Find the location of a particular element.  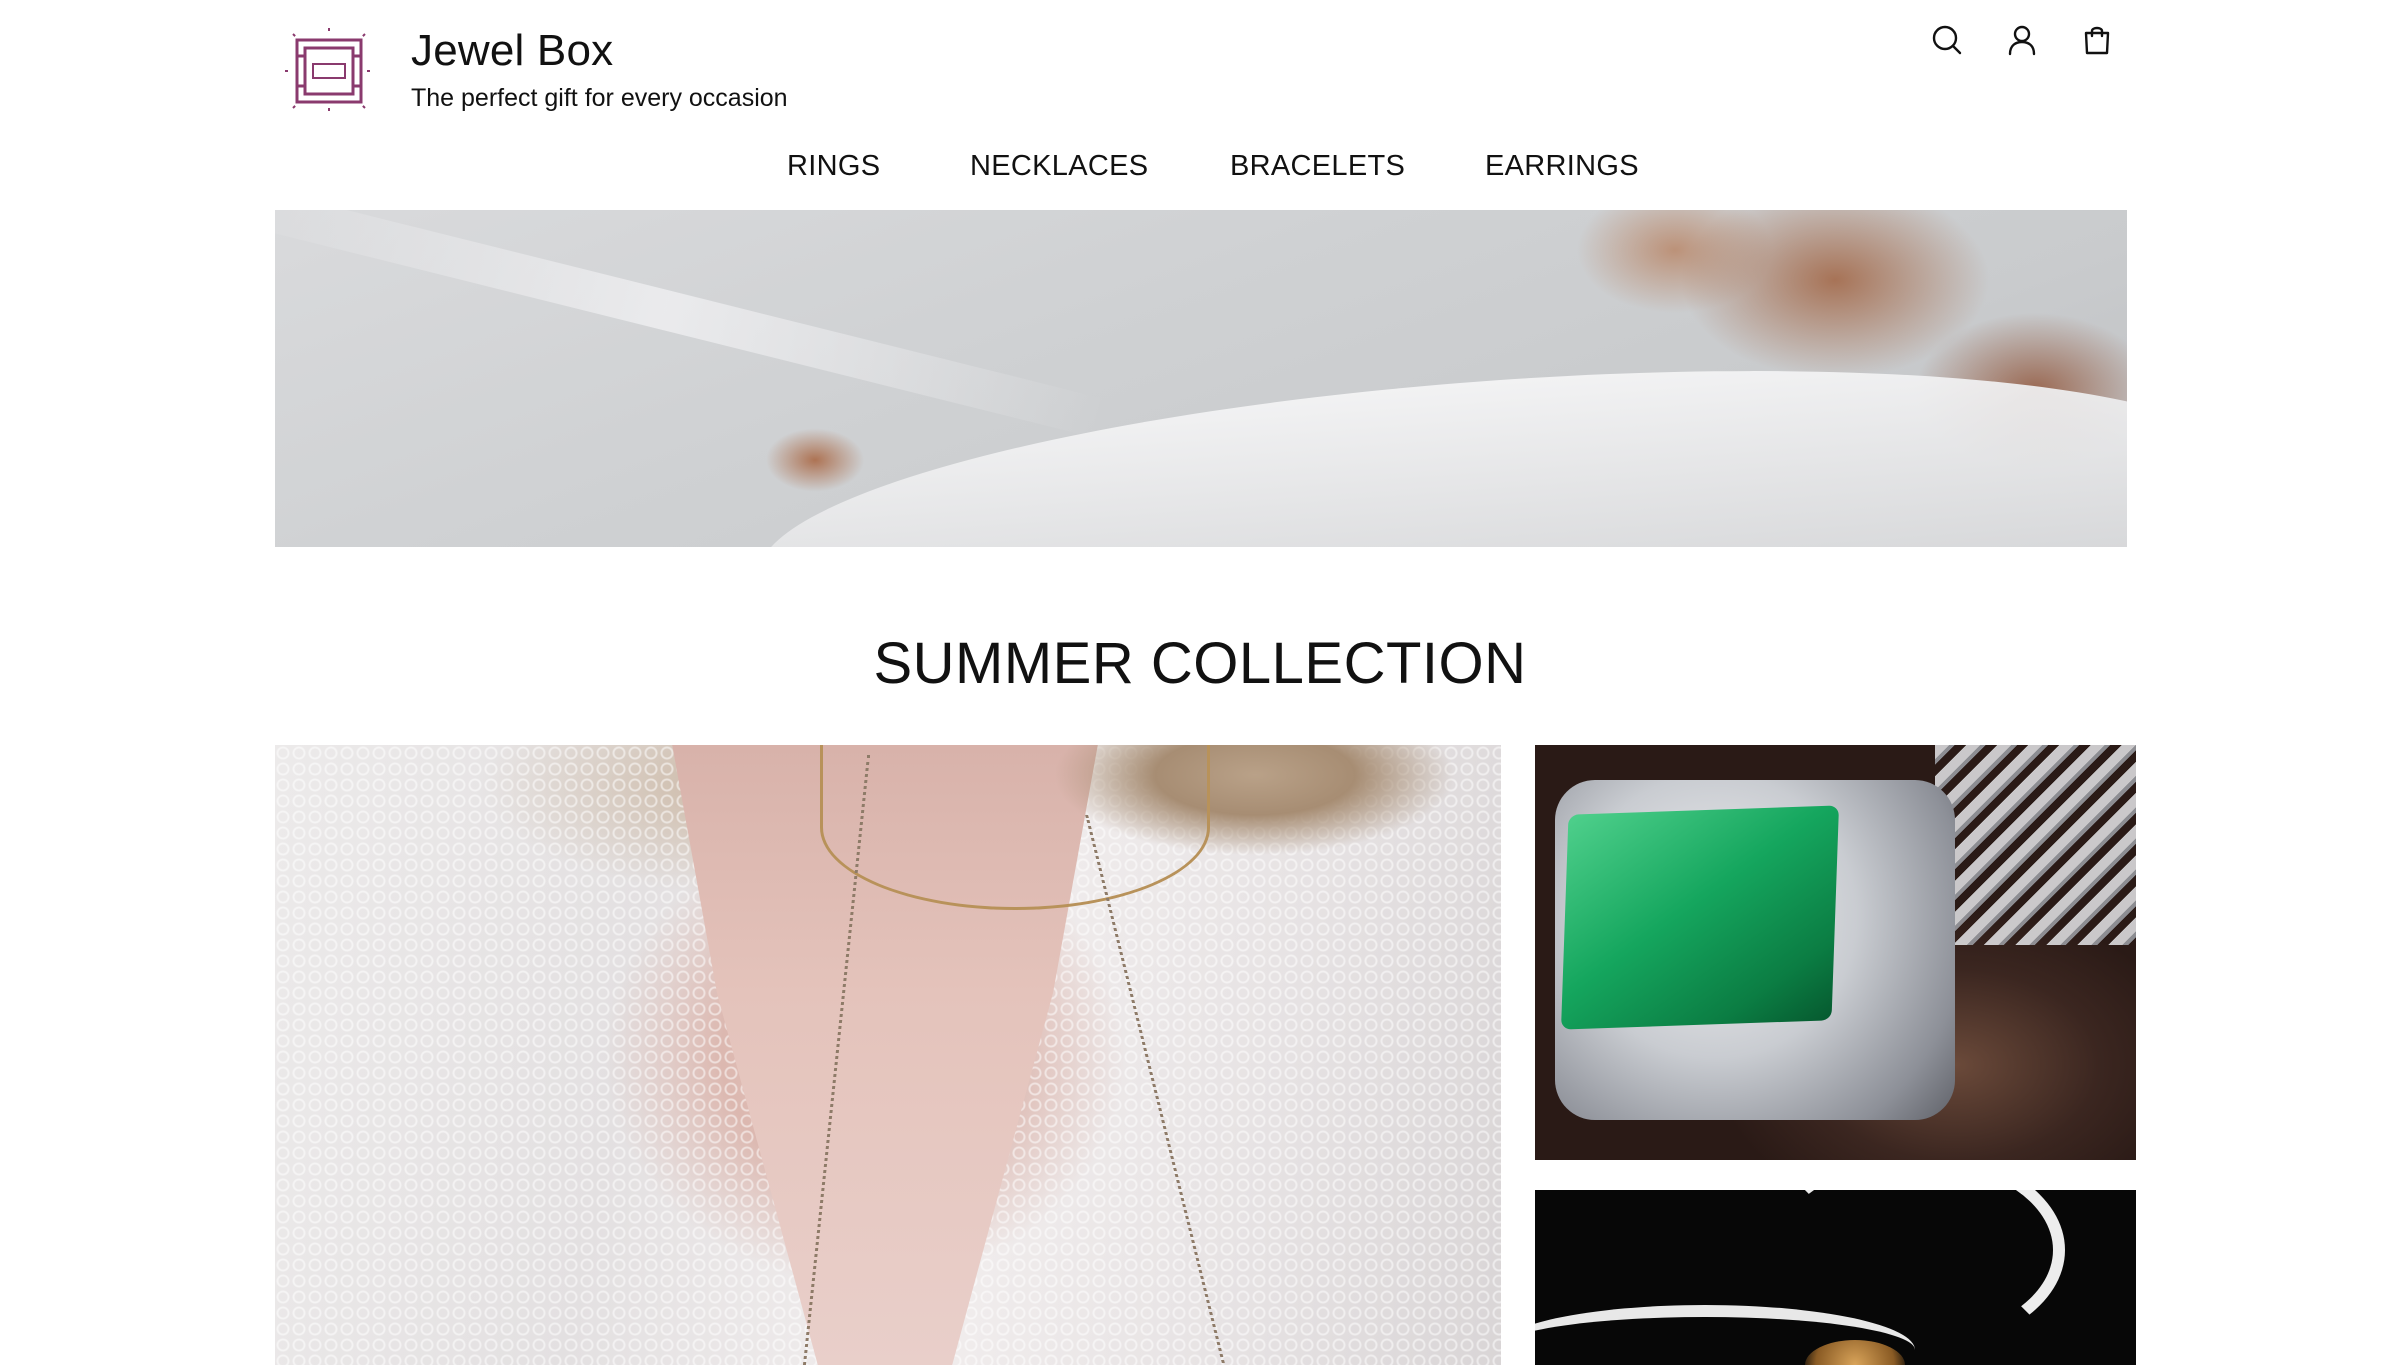

shopping-bag-icon is located at coordinates (2097, 40).